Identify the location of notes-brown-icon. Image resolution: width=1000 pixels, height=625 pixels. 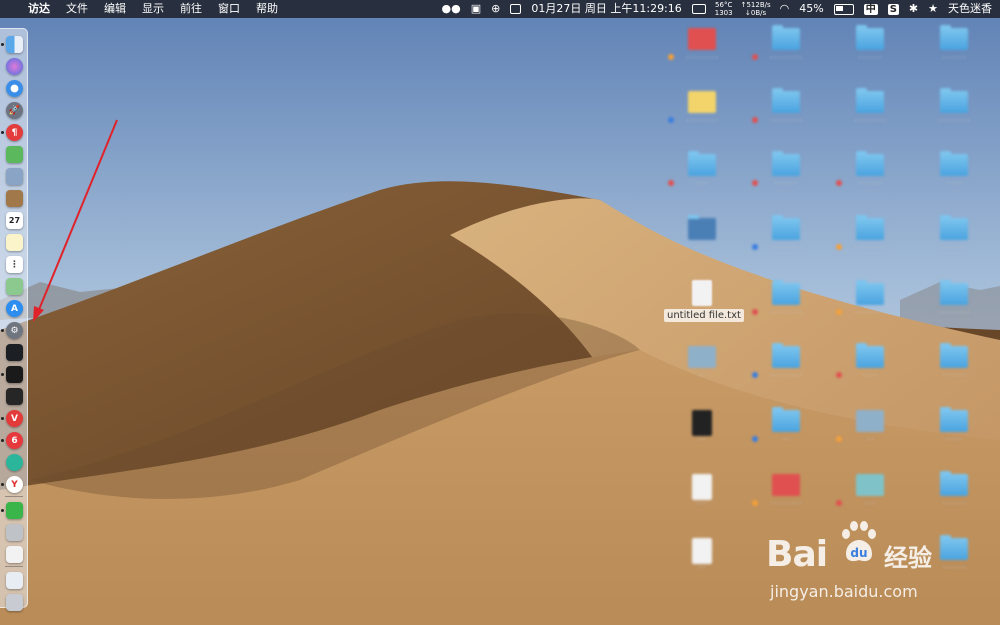
(14, 198).